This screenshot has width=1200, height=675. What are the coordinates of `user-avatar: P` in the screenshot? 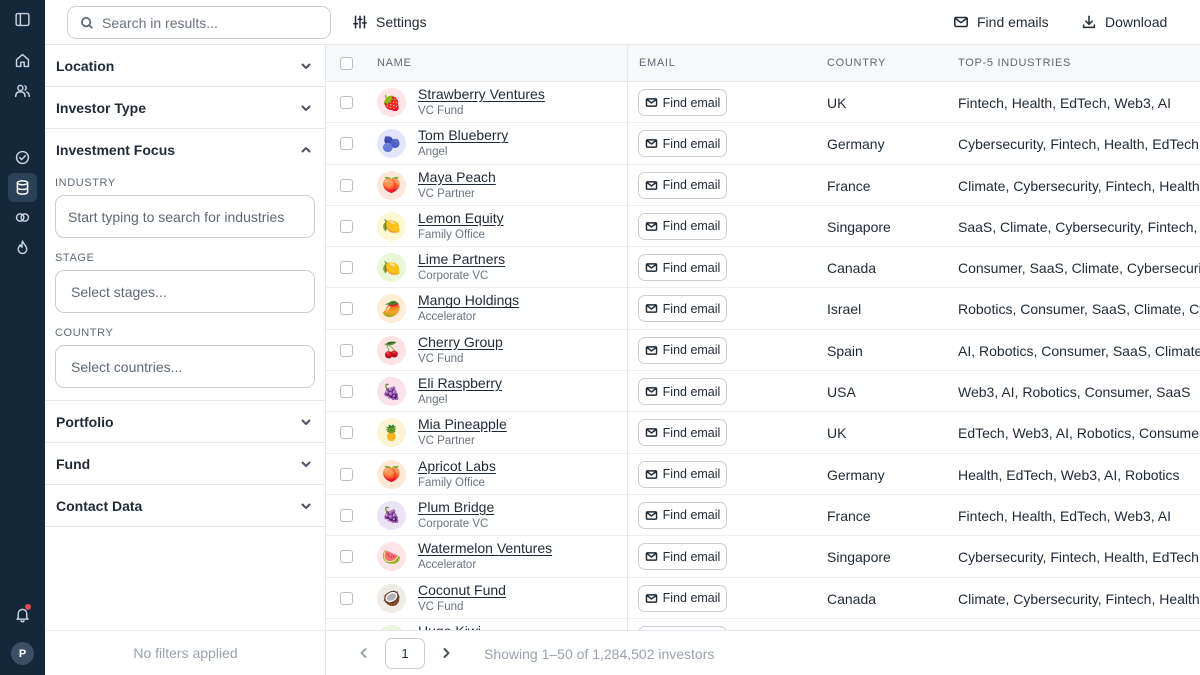 It's located at (22, 653).